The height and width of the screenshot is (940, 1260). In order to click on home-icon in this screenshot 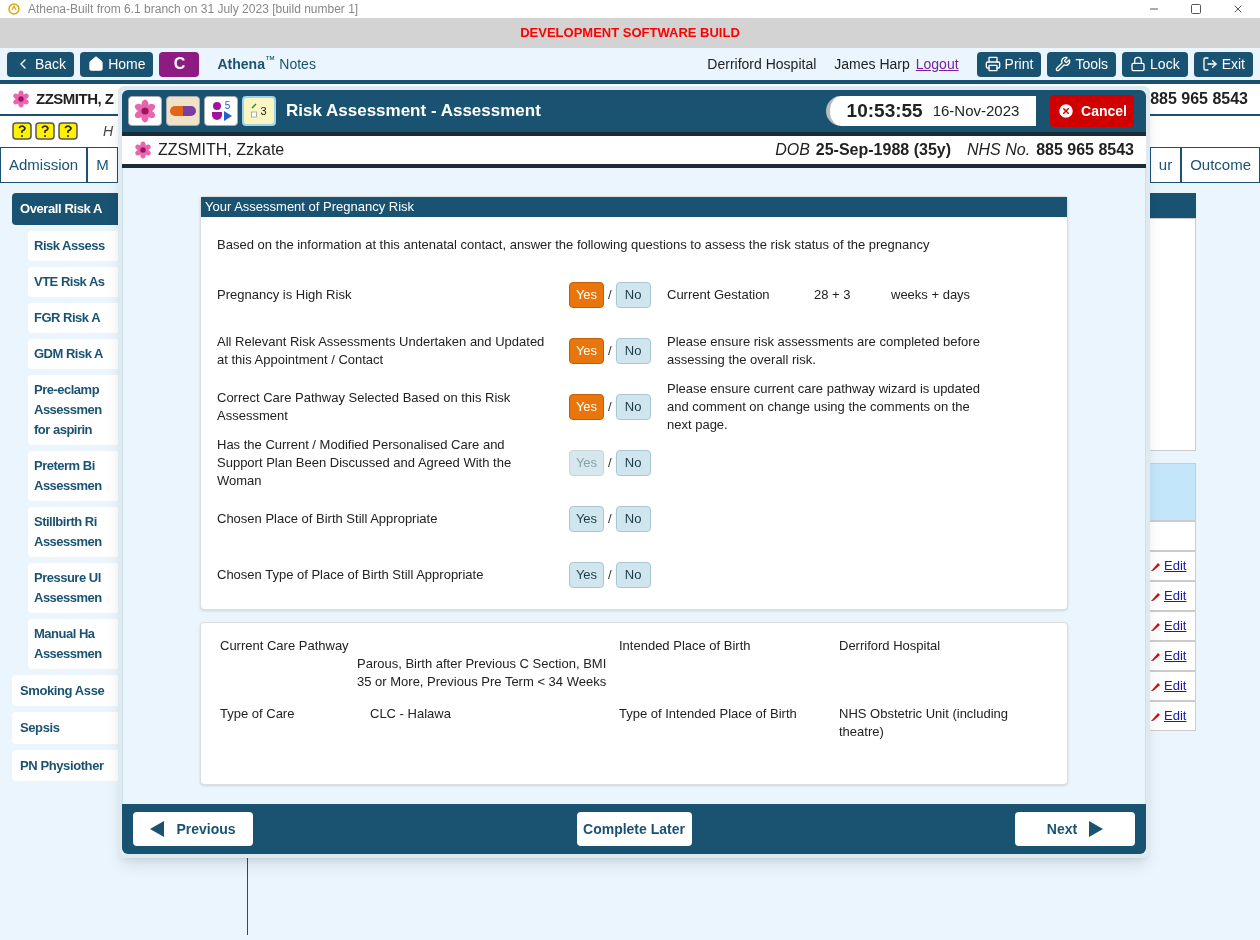, I will do `click(96, 64)`.